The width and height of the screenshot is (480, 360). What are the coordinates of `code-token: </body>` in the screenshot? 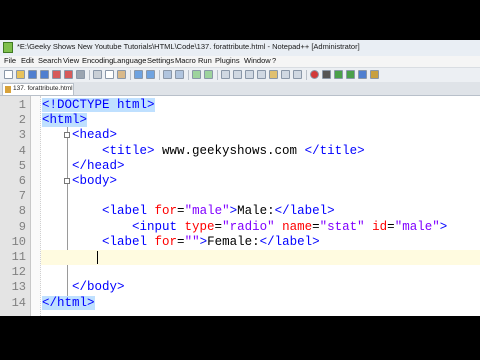 It's located at (98, 287).